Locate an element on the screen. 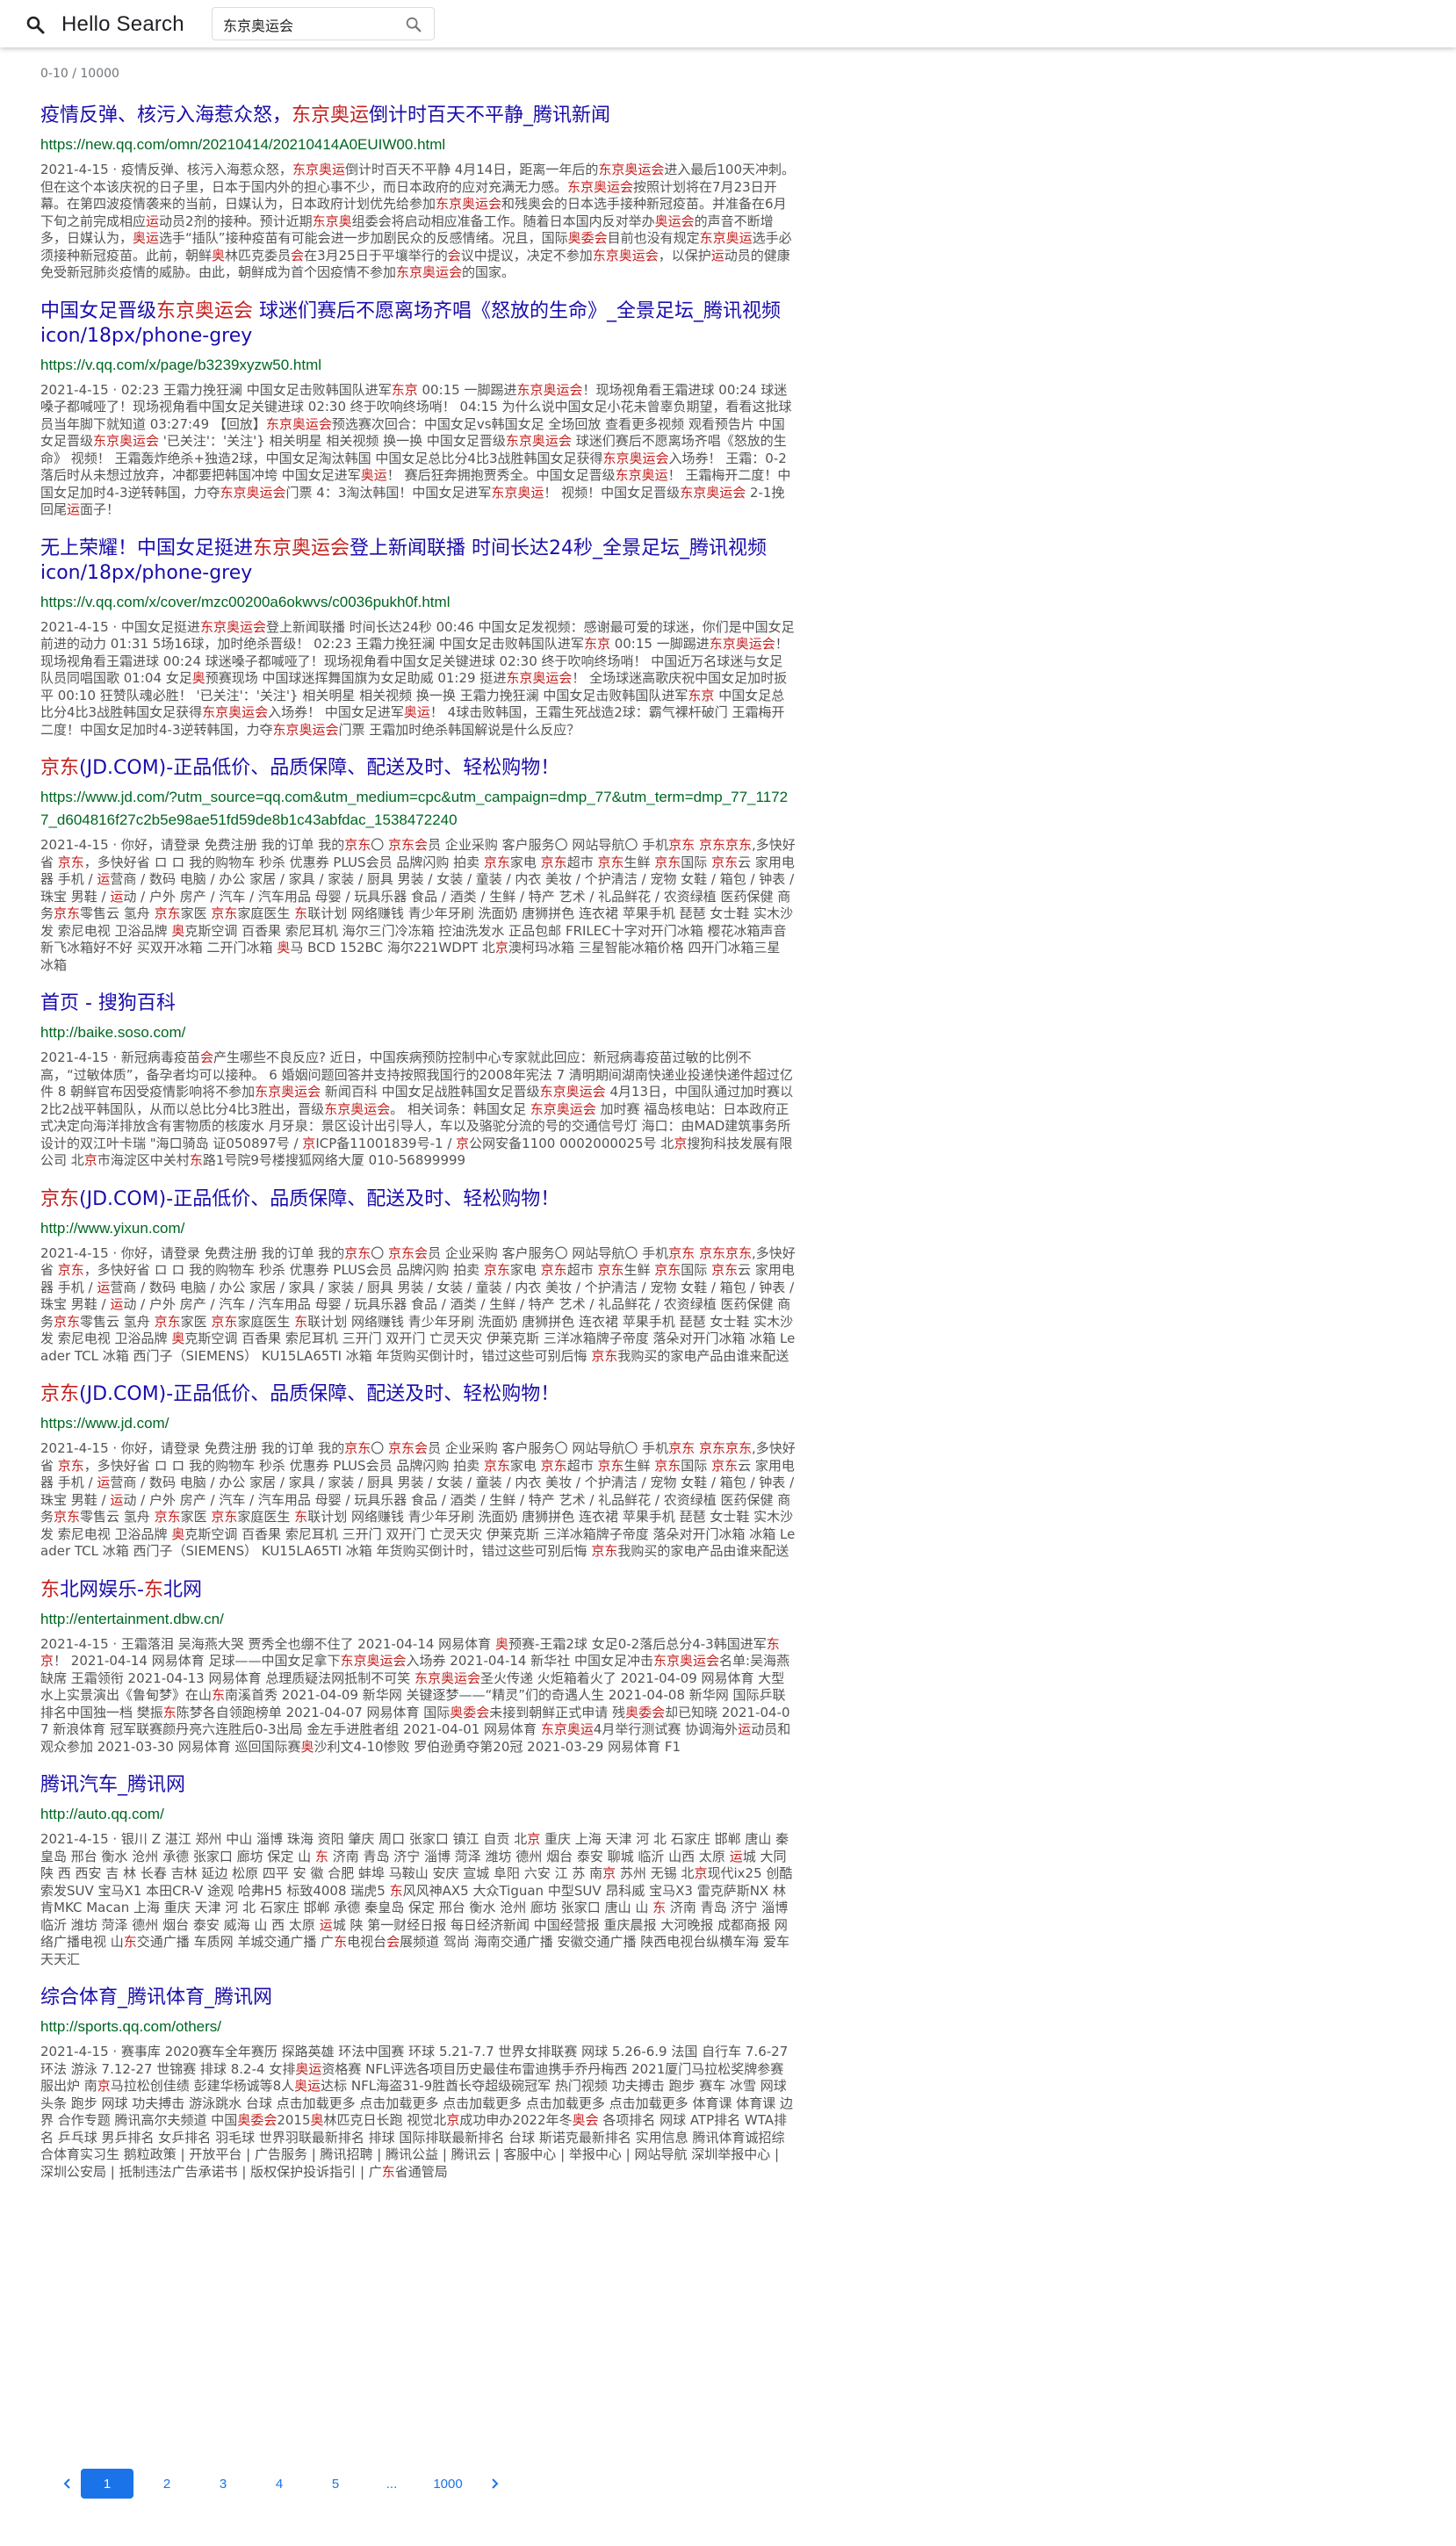  text-segment: 组委会将启动相应准备工作。随着日本国内反对举办 is located at coordinates (503, 221).